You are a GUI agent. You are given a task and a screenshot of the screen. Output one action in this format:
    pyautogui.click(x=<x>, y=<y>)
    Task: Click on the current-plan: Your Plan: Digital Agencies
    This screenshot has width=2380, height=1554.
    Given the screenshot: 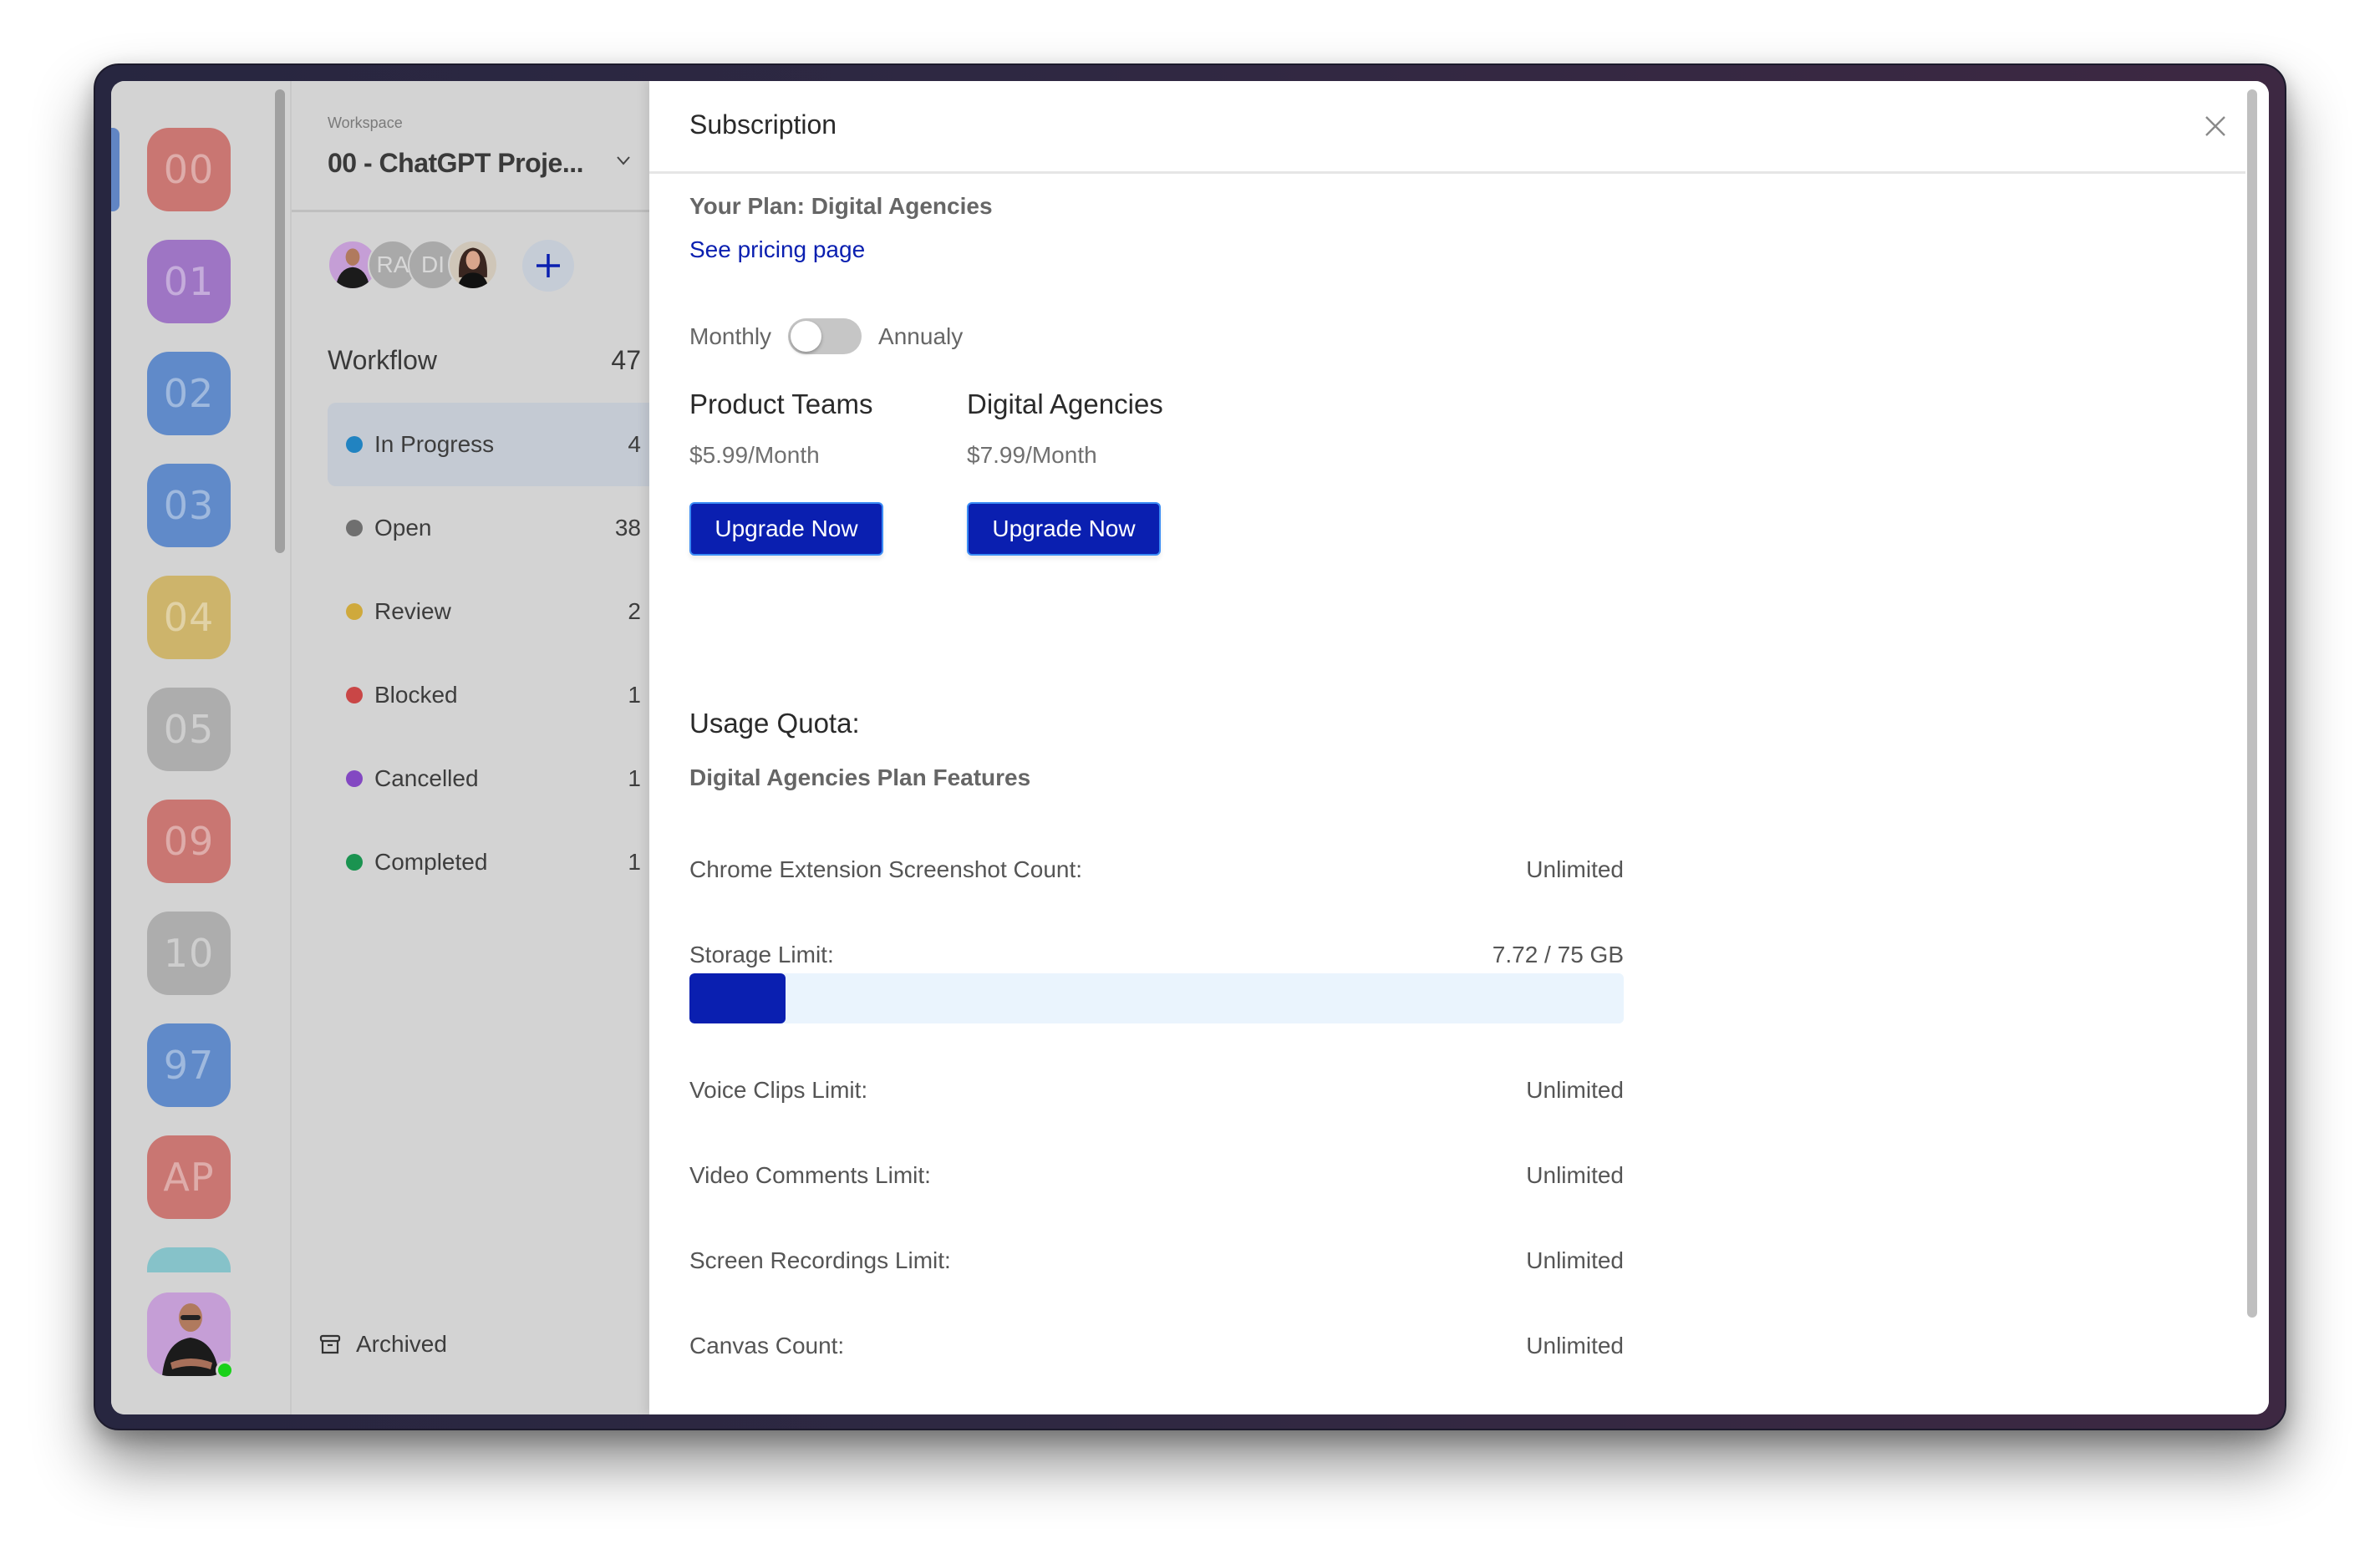 What is the action you would take?
    pyautogui.click(x=841, y=206)
    